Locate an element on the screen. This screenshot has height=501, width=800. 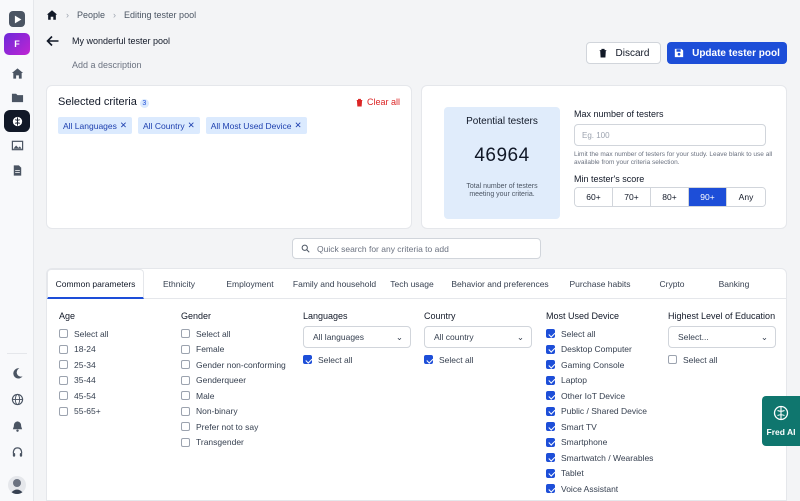
score-option-60: 60+ is located at coordinates (594, 197).